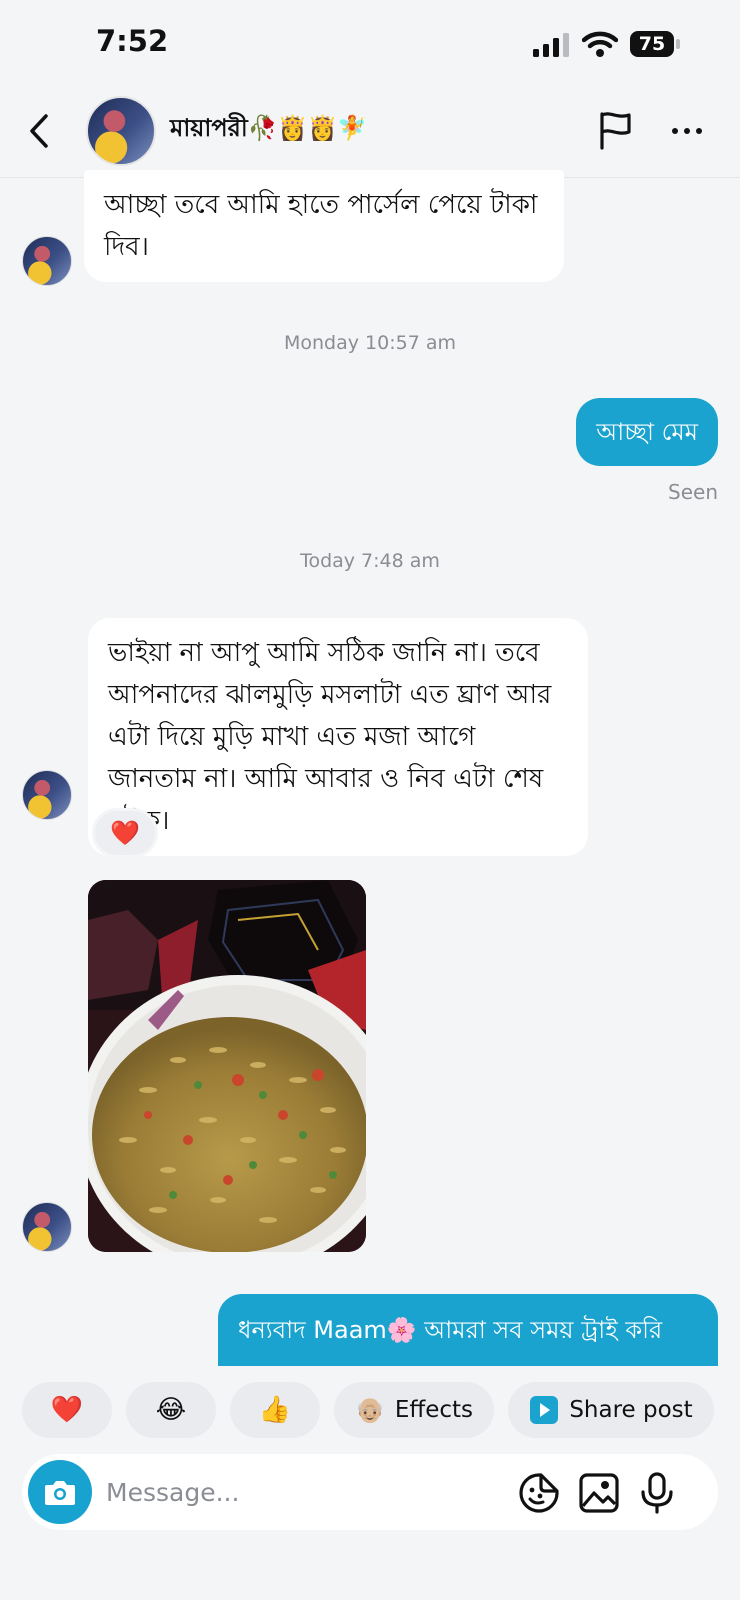  Describe the element at coordinates (306, 1492) in the screenshot. I see `message-input` at that location.